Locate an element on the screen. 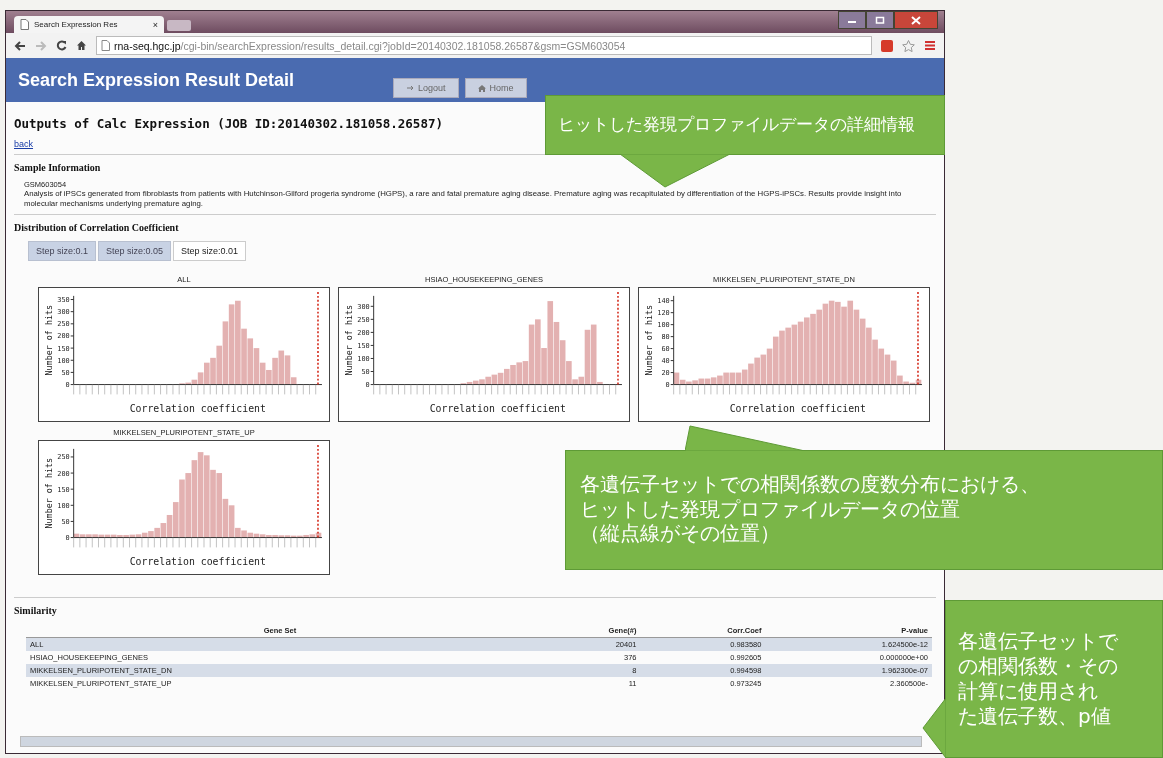  section-heading: Similarity is located at coordinates (35, 611).